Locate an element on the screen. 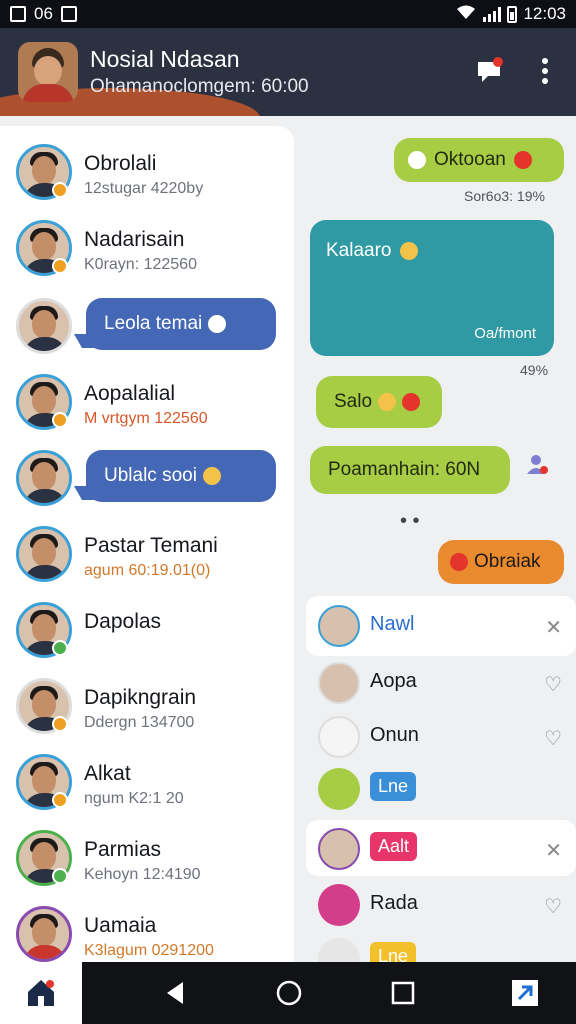 Image resolution: width=576 pixels, height=1024 pixels. message-bubble: Poamanhain: 60N is located at coordinates (410, 470).